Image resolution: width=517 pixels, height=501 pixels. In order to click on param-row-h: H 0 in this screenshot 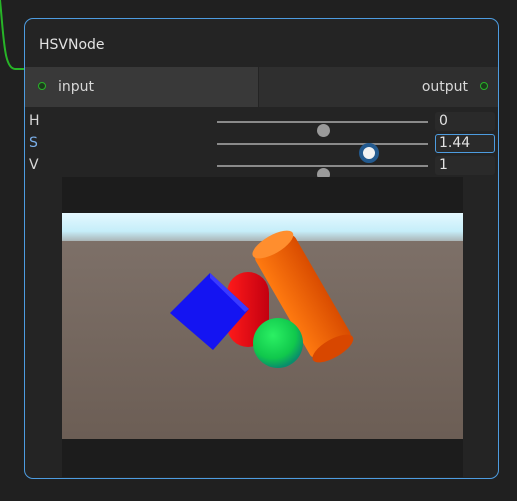, I will do `click(261, 124)`.